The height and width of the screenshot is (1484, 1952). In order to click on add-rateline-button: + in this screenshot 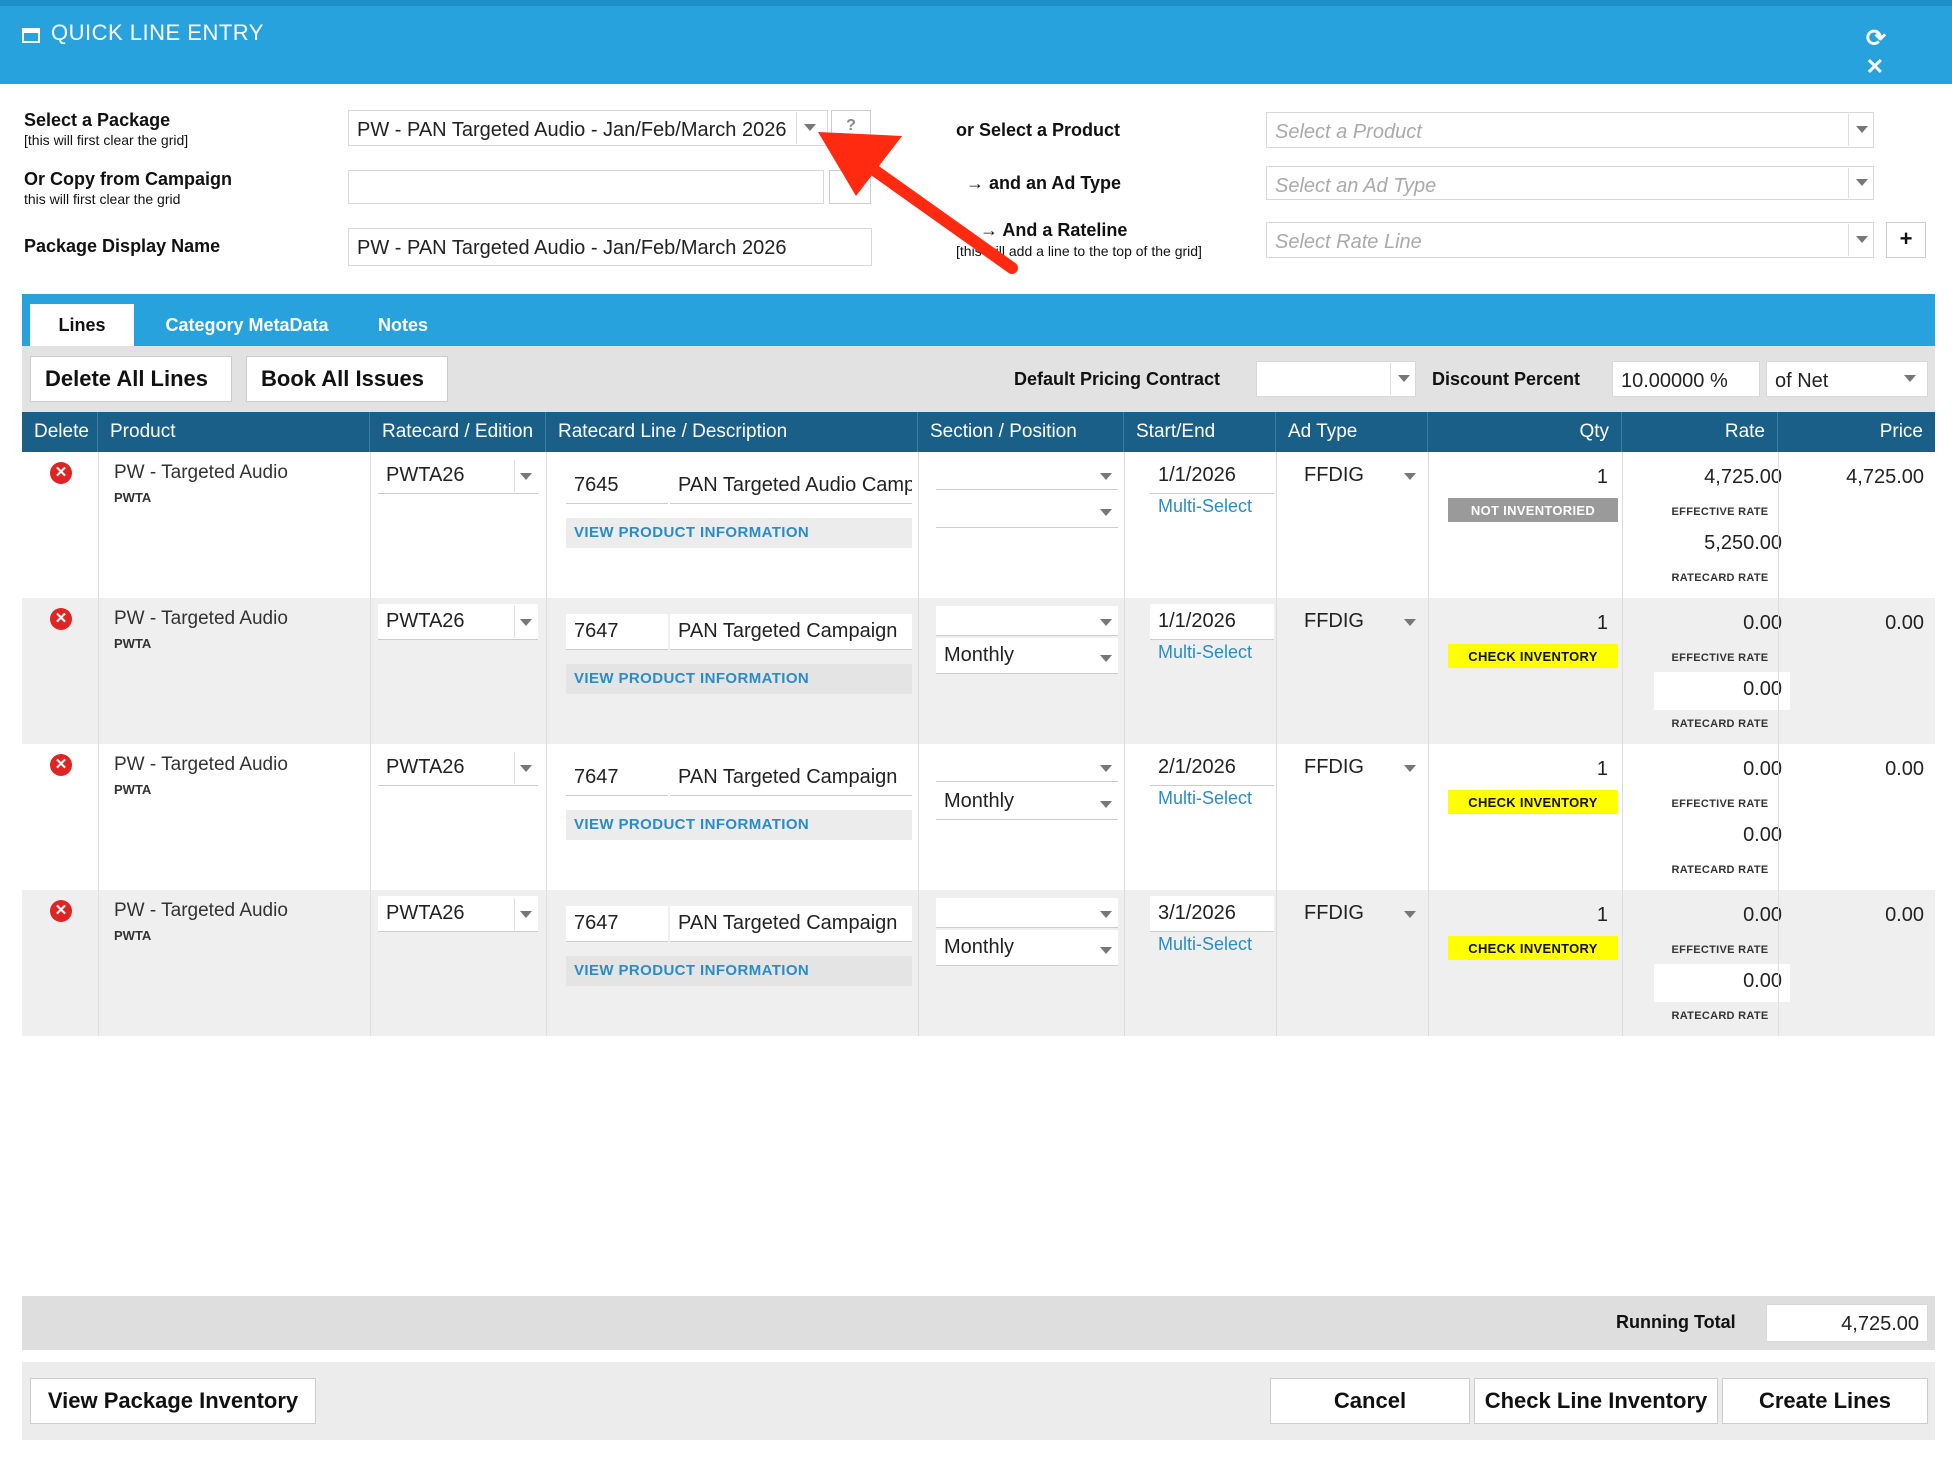, I will do `click(1906, 240)`.